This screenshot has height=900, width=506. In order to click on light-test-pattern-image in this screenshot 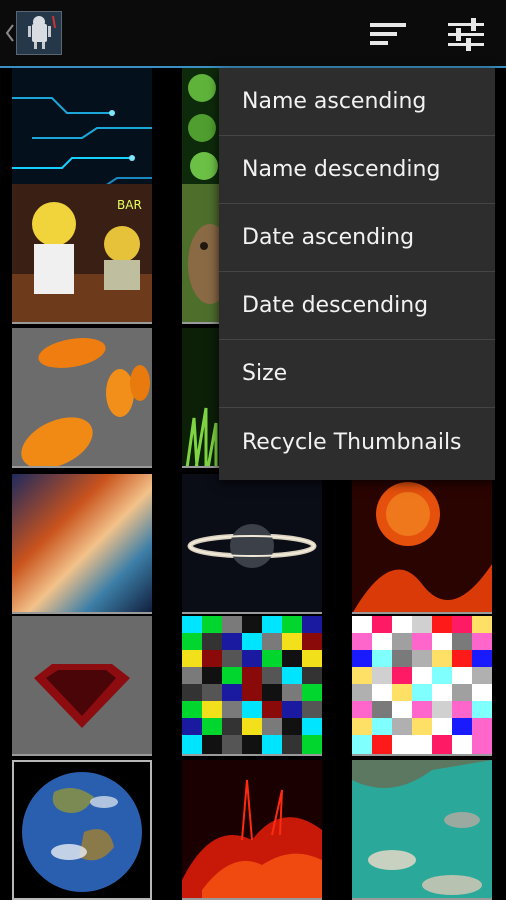, I will do `click(422, 685)`.